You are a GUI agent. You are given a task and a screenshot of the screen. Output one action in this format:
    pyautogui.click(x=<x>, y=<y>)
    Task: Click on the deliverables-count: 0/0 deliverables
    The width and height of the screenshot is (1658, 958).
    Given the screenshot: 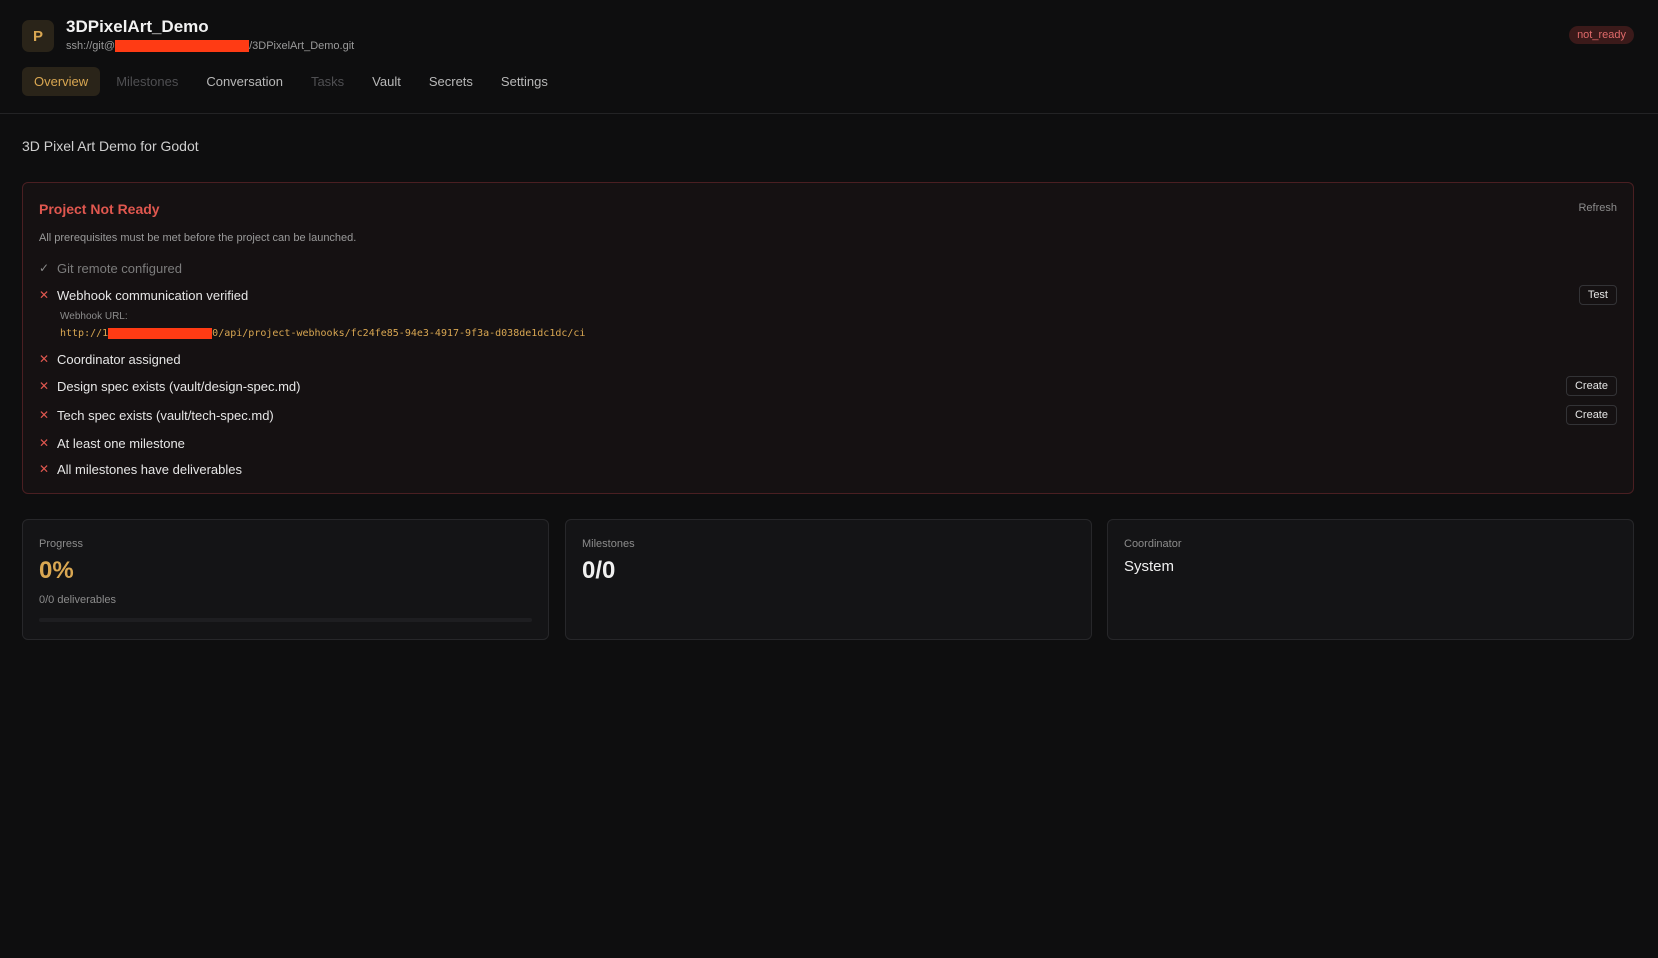 What is the action you would take?
    pyautogui.click(x=78, y=600)
    